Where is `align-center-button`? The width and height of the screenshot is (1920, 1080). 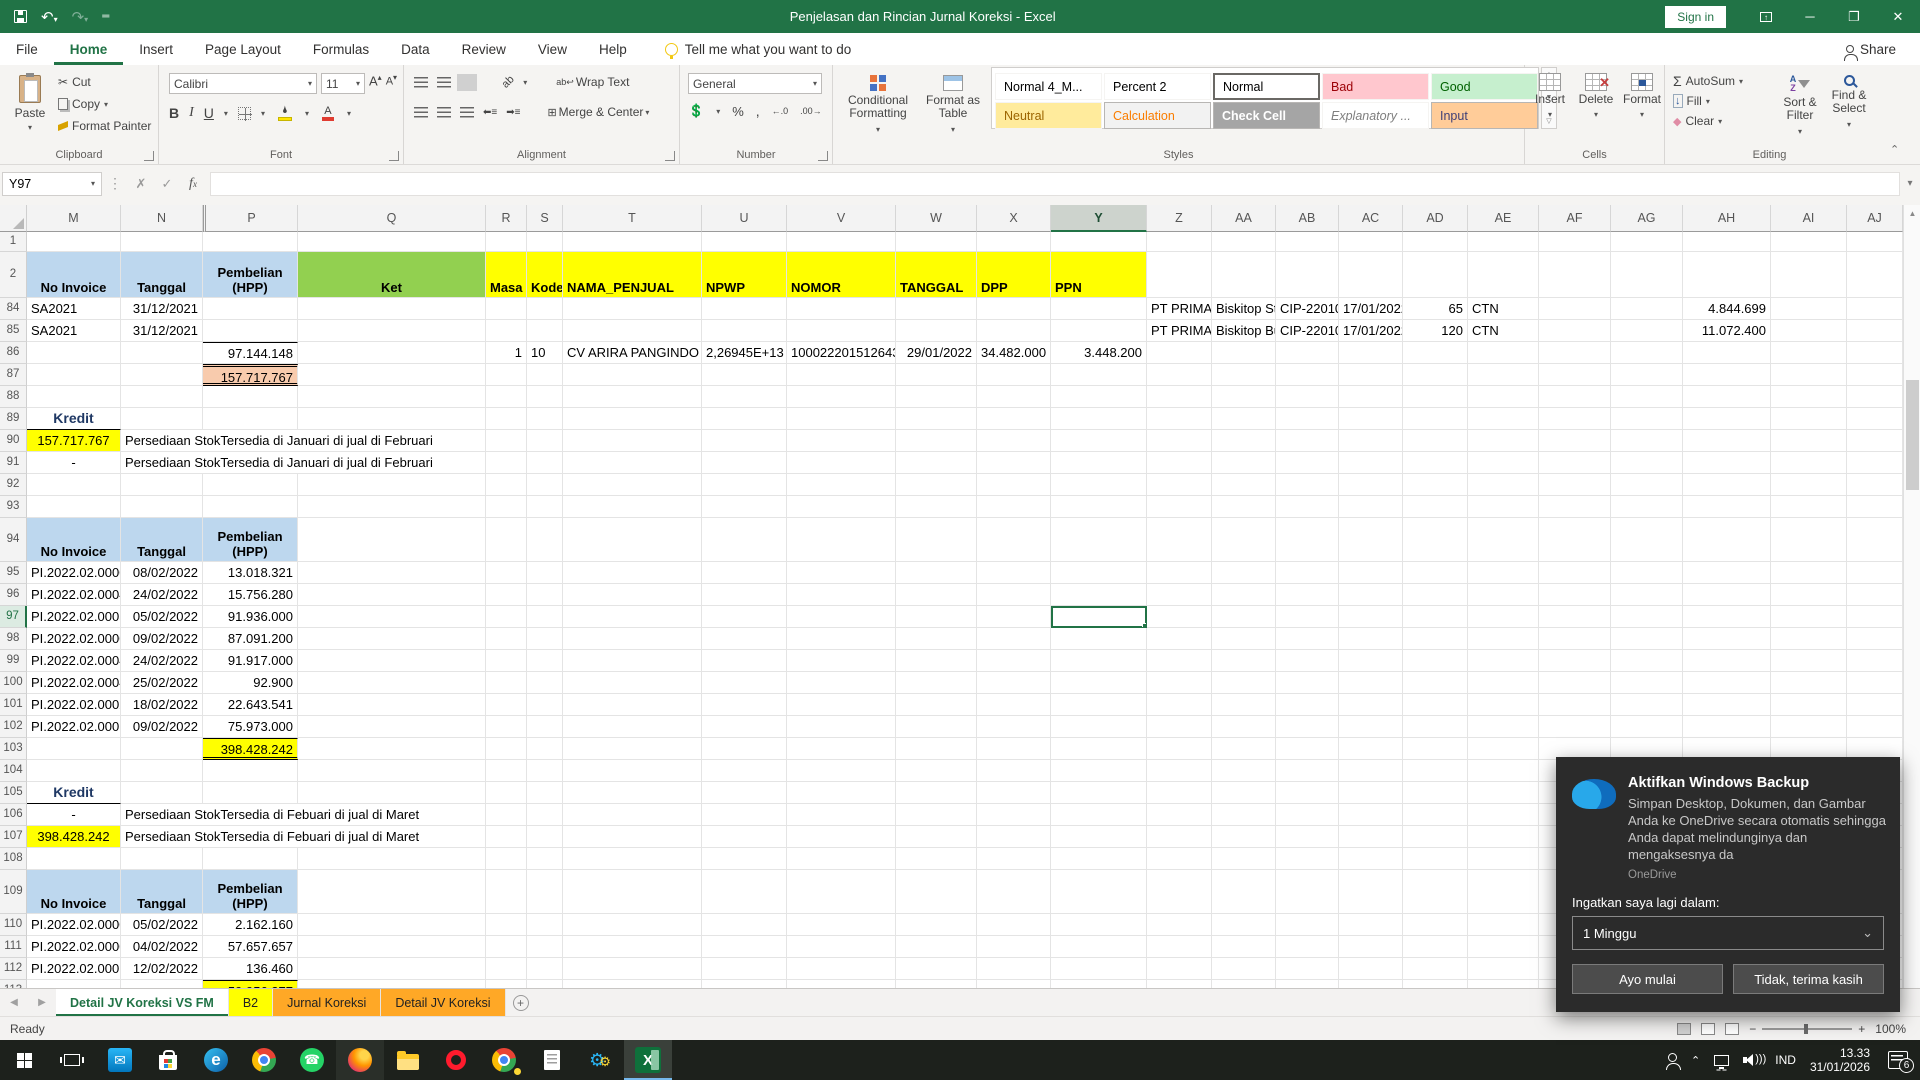
align-center-button is located at coordinates (444, 112).